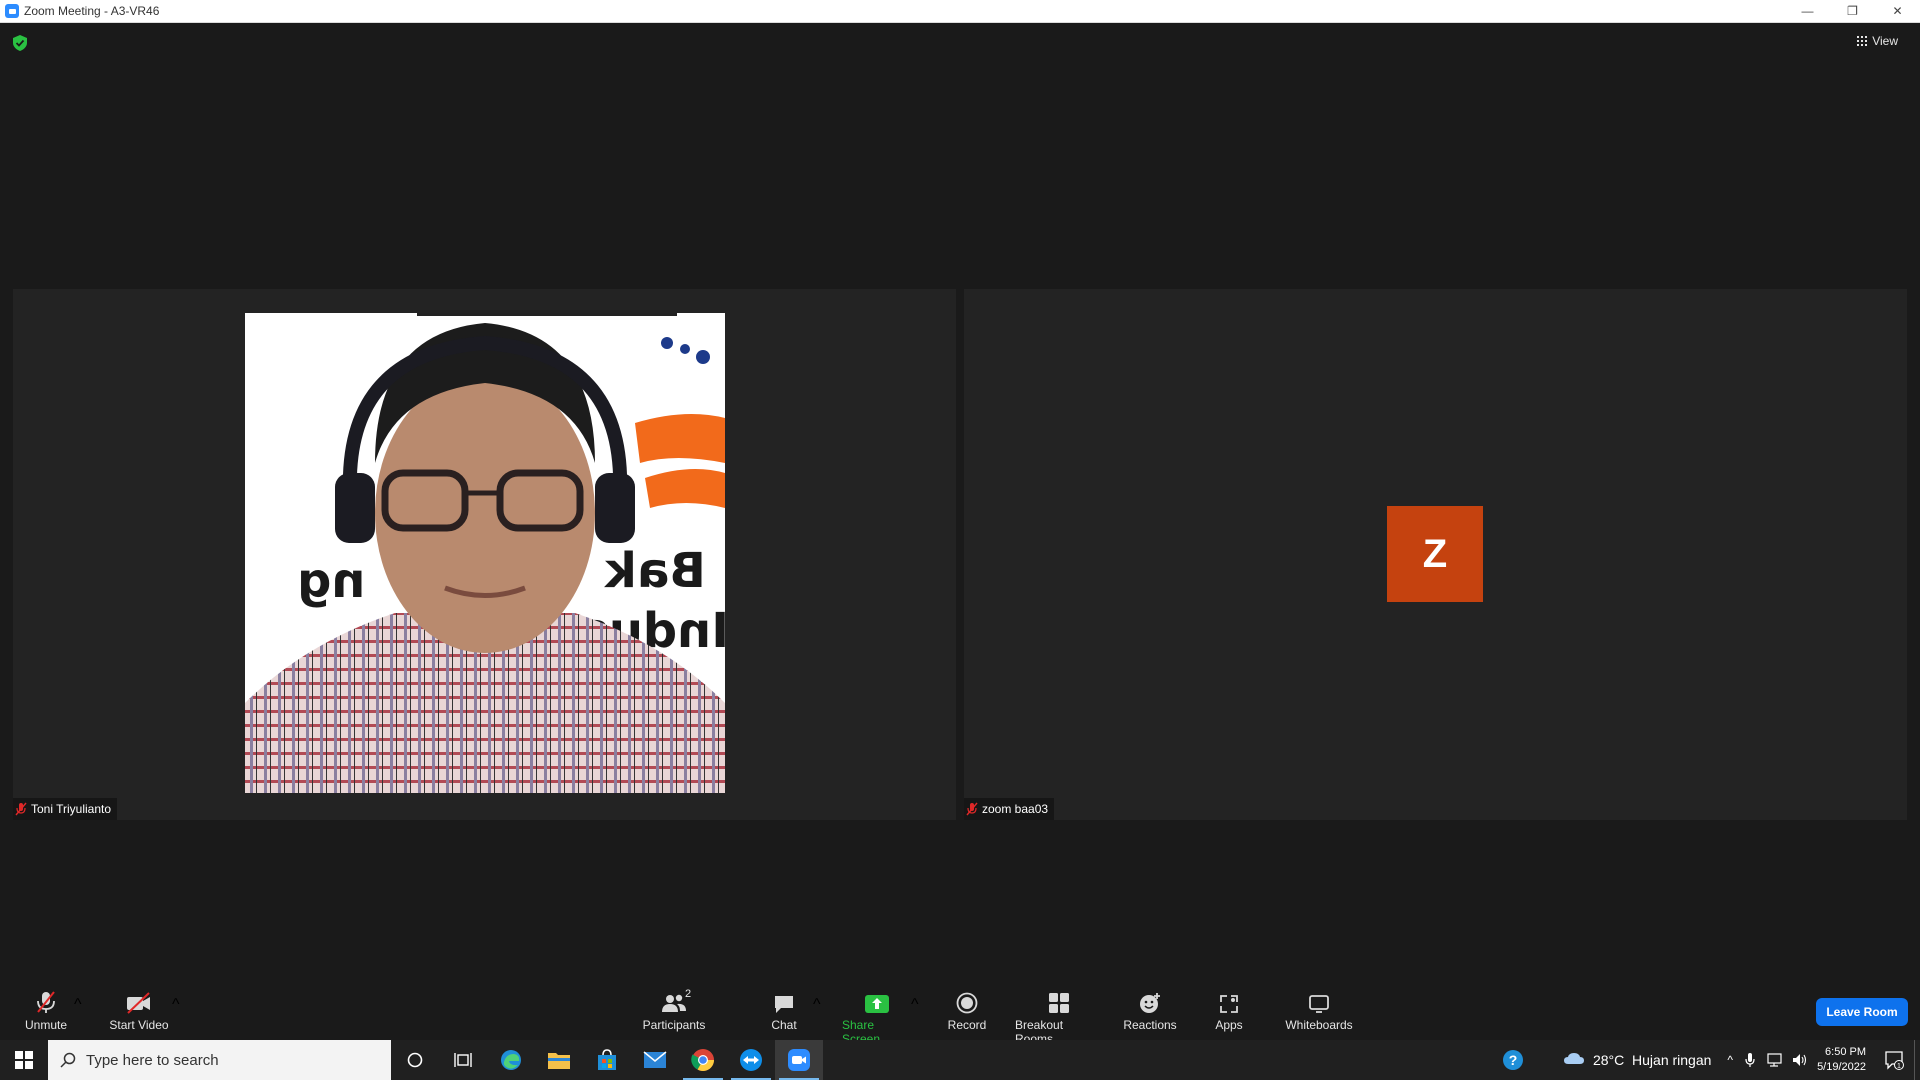 Image resolution: width=1920 pixels, height=1080 pixels. I want to click on start-video-button: Start Video, so click(139, 1011).